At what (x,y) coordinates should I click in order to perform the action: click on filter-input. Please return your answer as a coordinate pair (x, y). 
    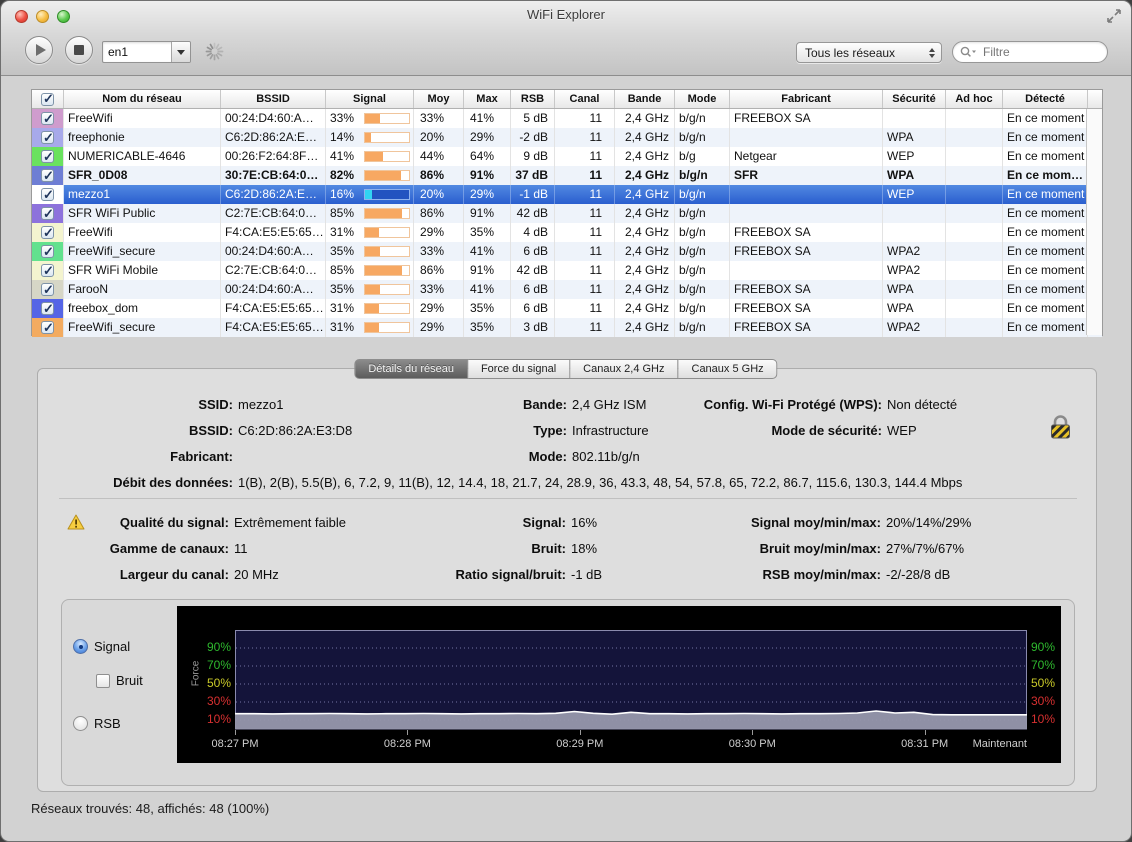
    Looking at the image, I should click on (1031, 52).